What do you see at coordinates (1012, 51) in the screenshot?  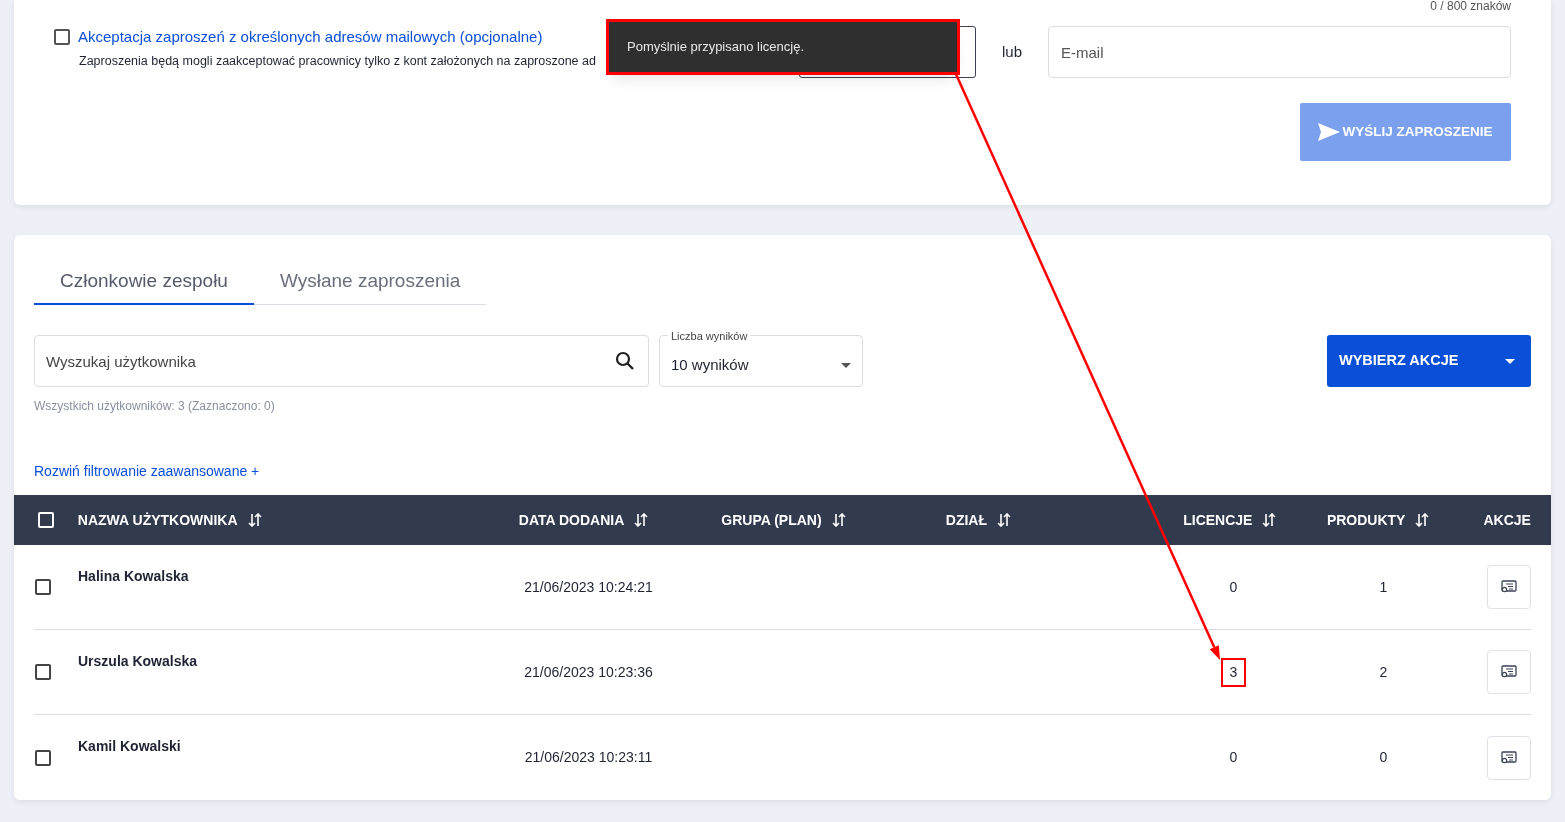 I see `or-label: lub` at bounding box center [1012, 51].